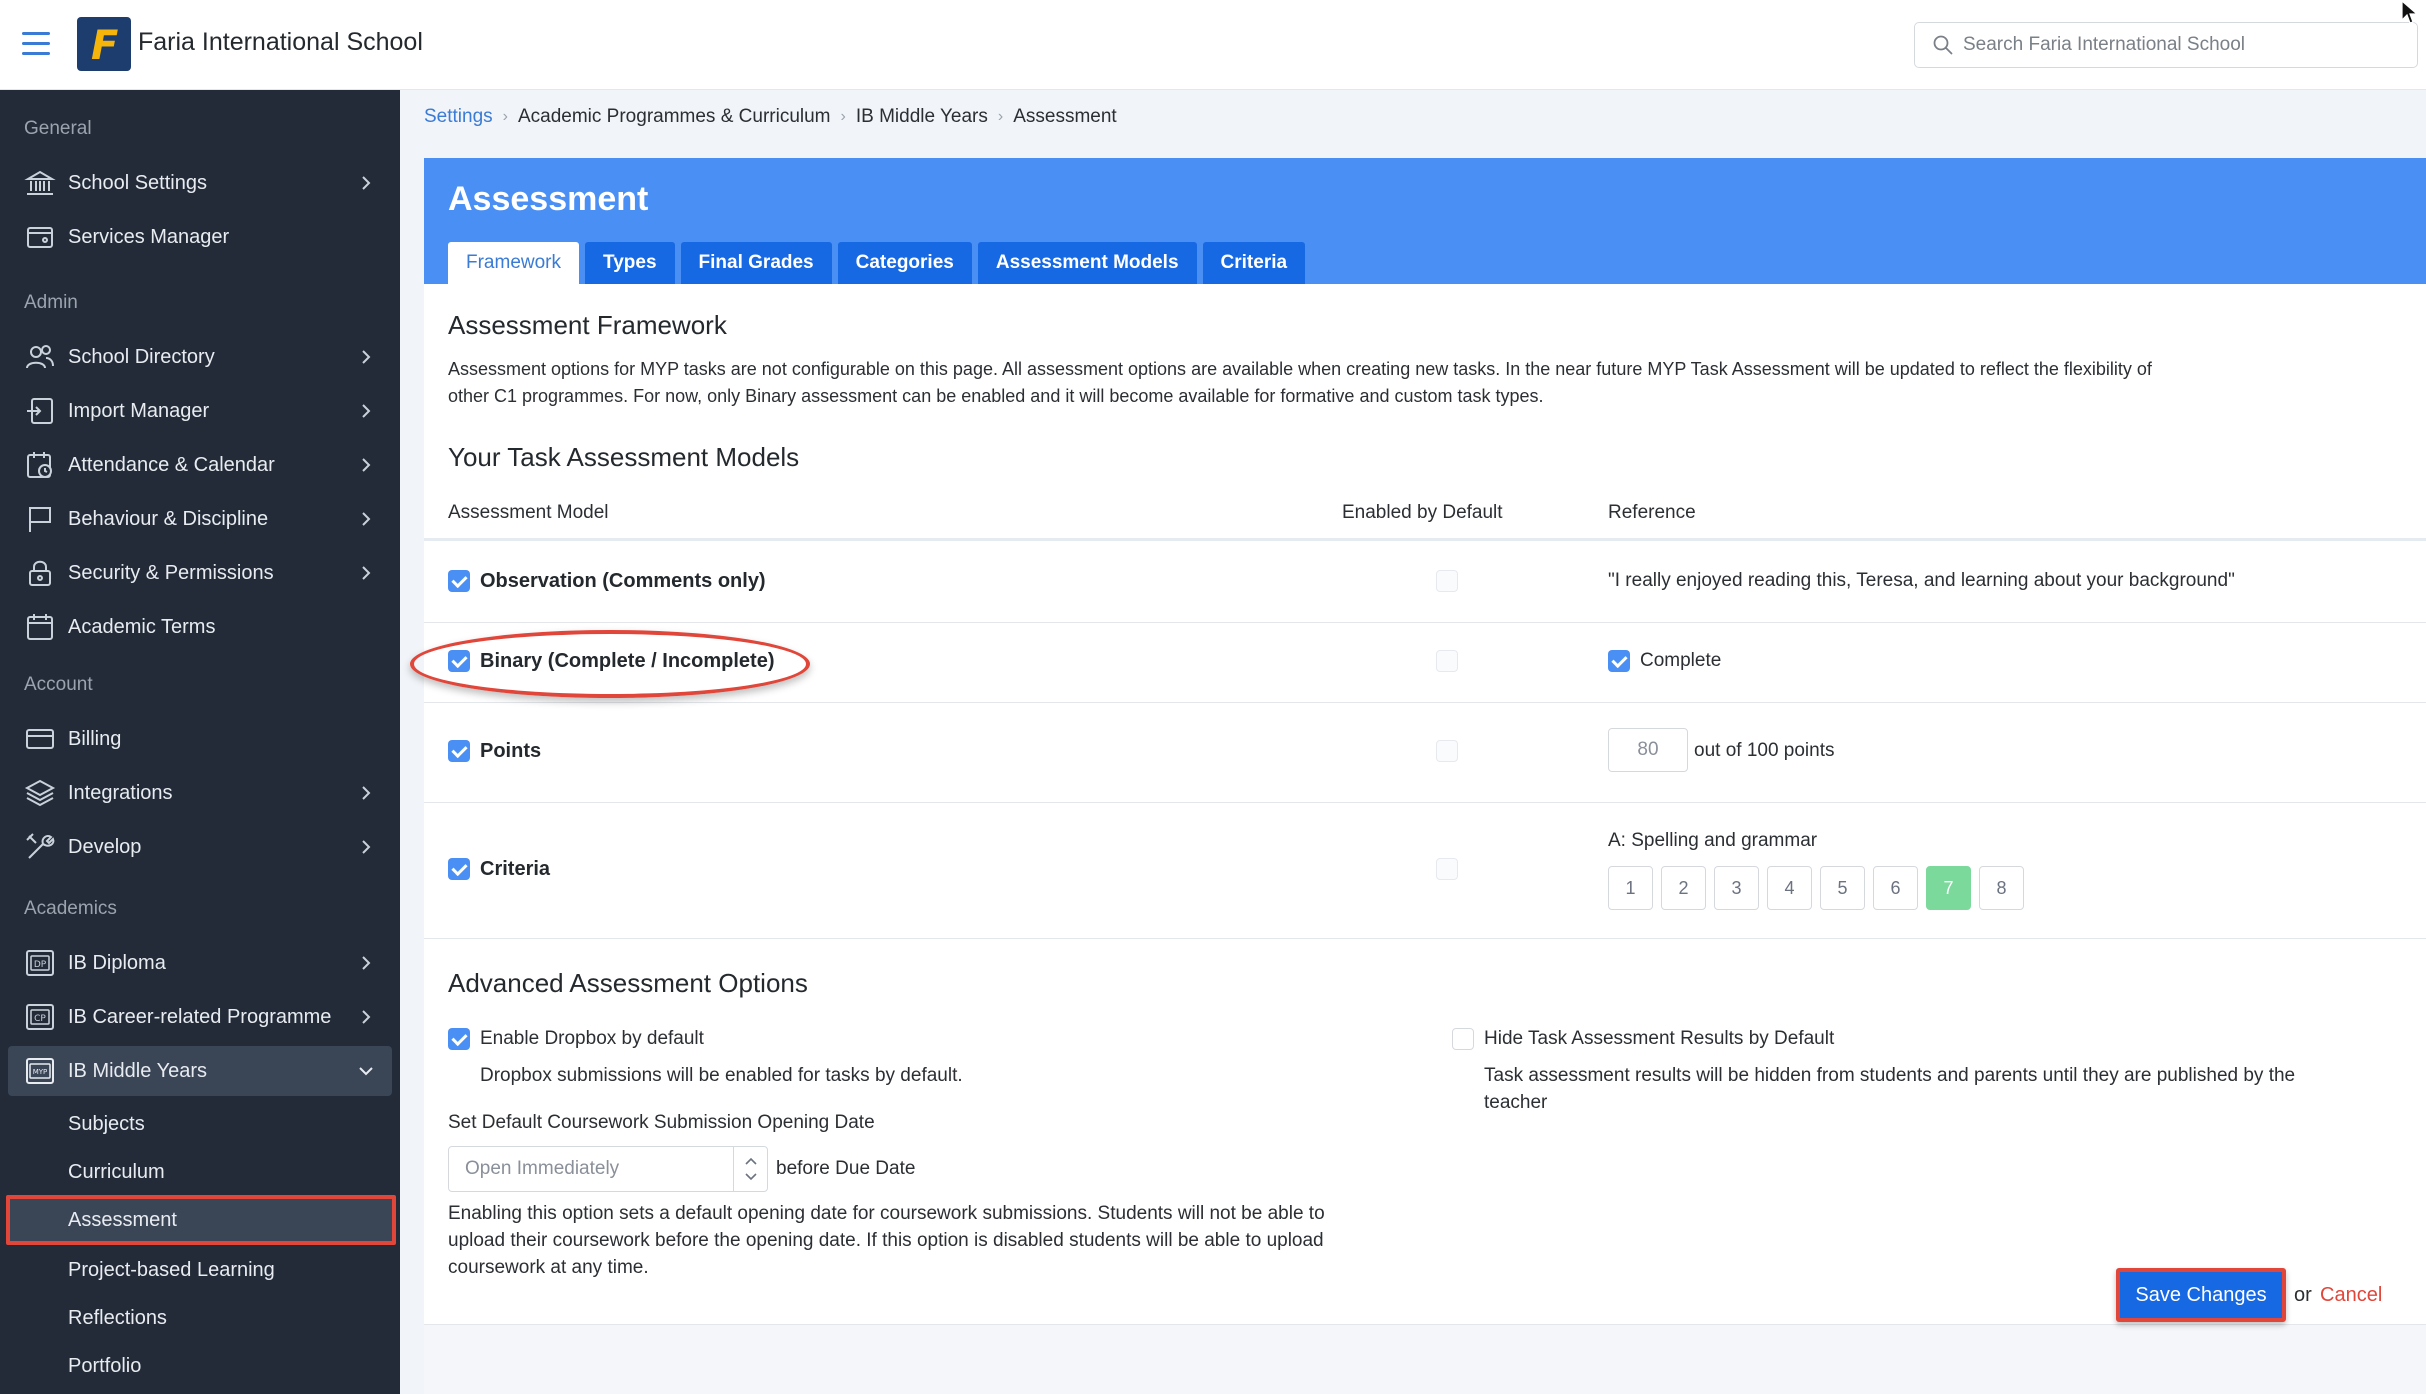 Image resolution: width=2426 pixels, height=1394 pixels. I want to click on myp-badge-icon: MYP, so click(40, 1071).